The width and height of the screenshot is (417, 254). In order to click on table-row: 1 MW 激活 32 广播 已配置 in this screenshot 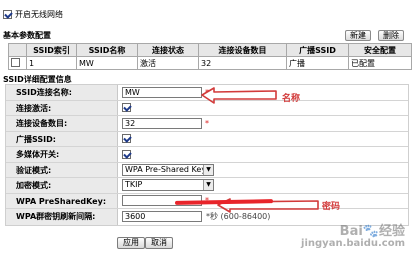, I will do `click(210, 63)`.